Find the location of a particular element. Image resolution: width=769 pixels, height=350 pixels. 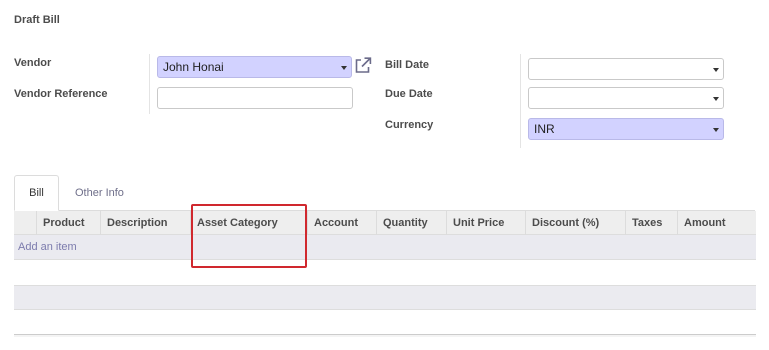

column-taxes: Taxes is located at coordinates (651, 223).